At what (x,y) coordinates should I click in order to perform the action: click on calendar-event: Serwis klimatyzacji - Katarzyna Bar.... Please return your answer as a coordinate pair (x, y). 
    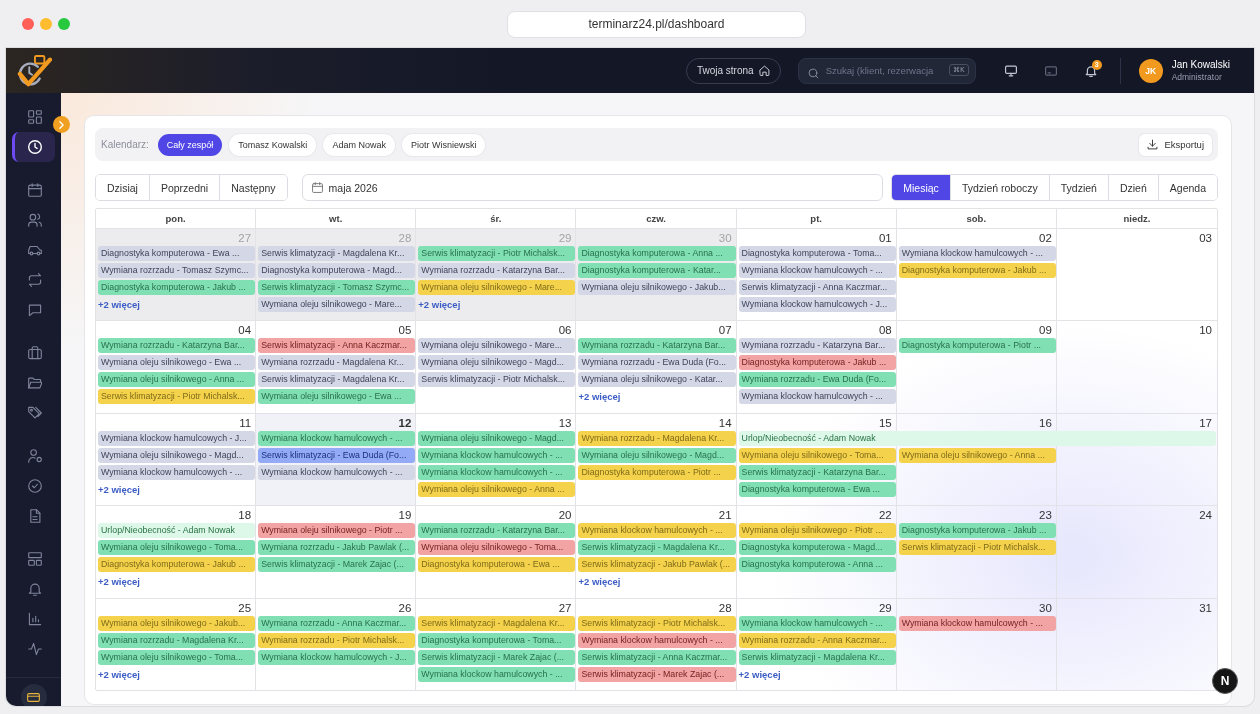
    Looking at the image, I should click on (817, 472).